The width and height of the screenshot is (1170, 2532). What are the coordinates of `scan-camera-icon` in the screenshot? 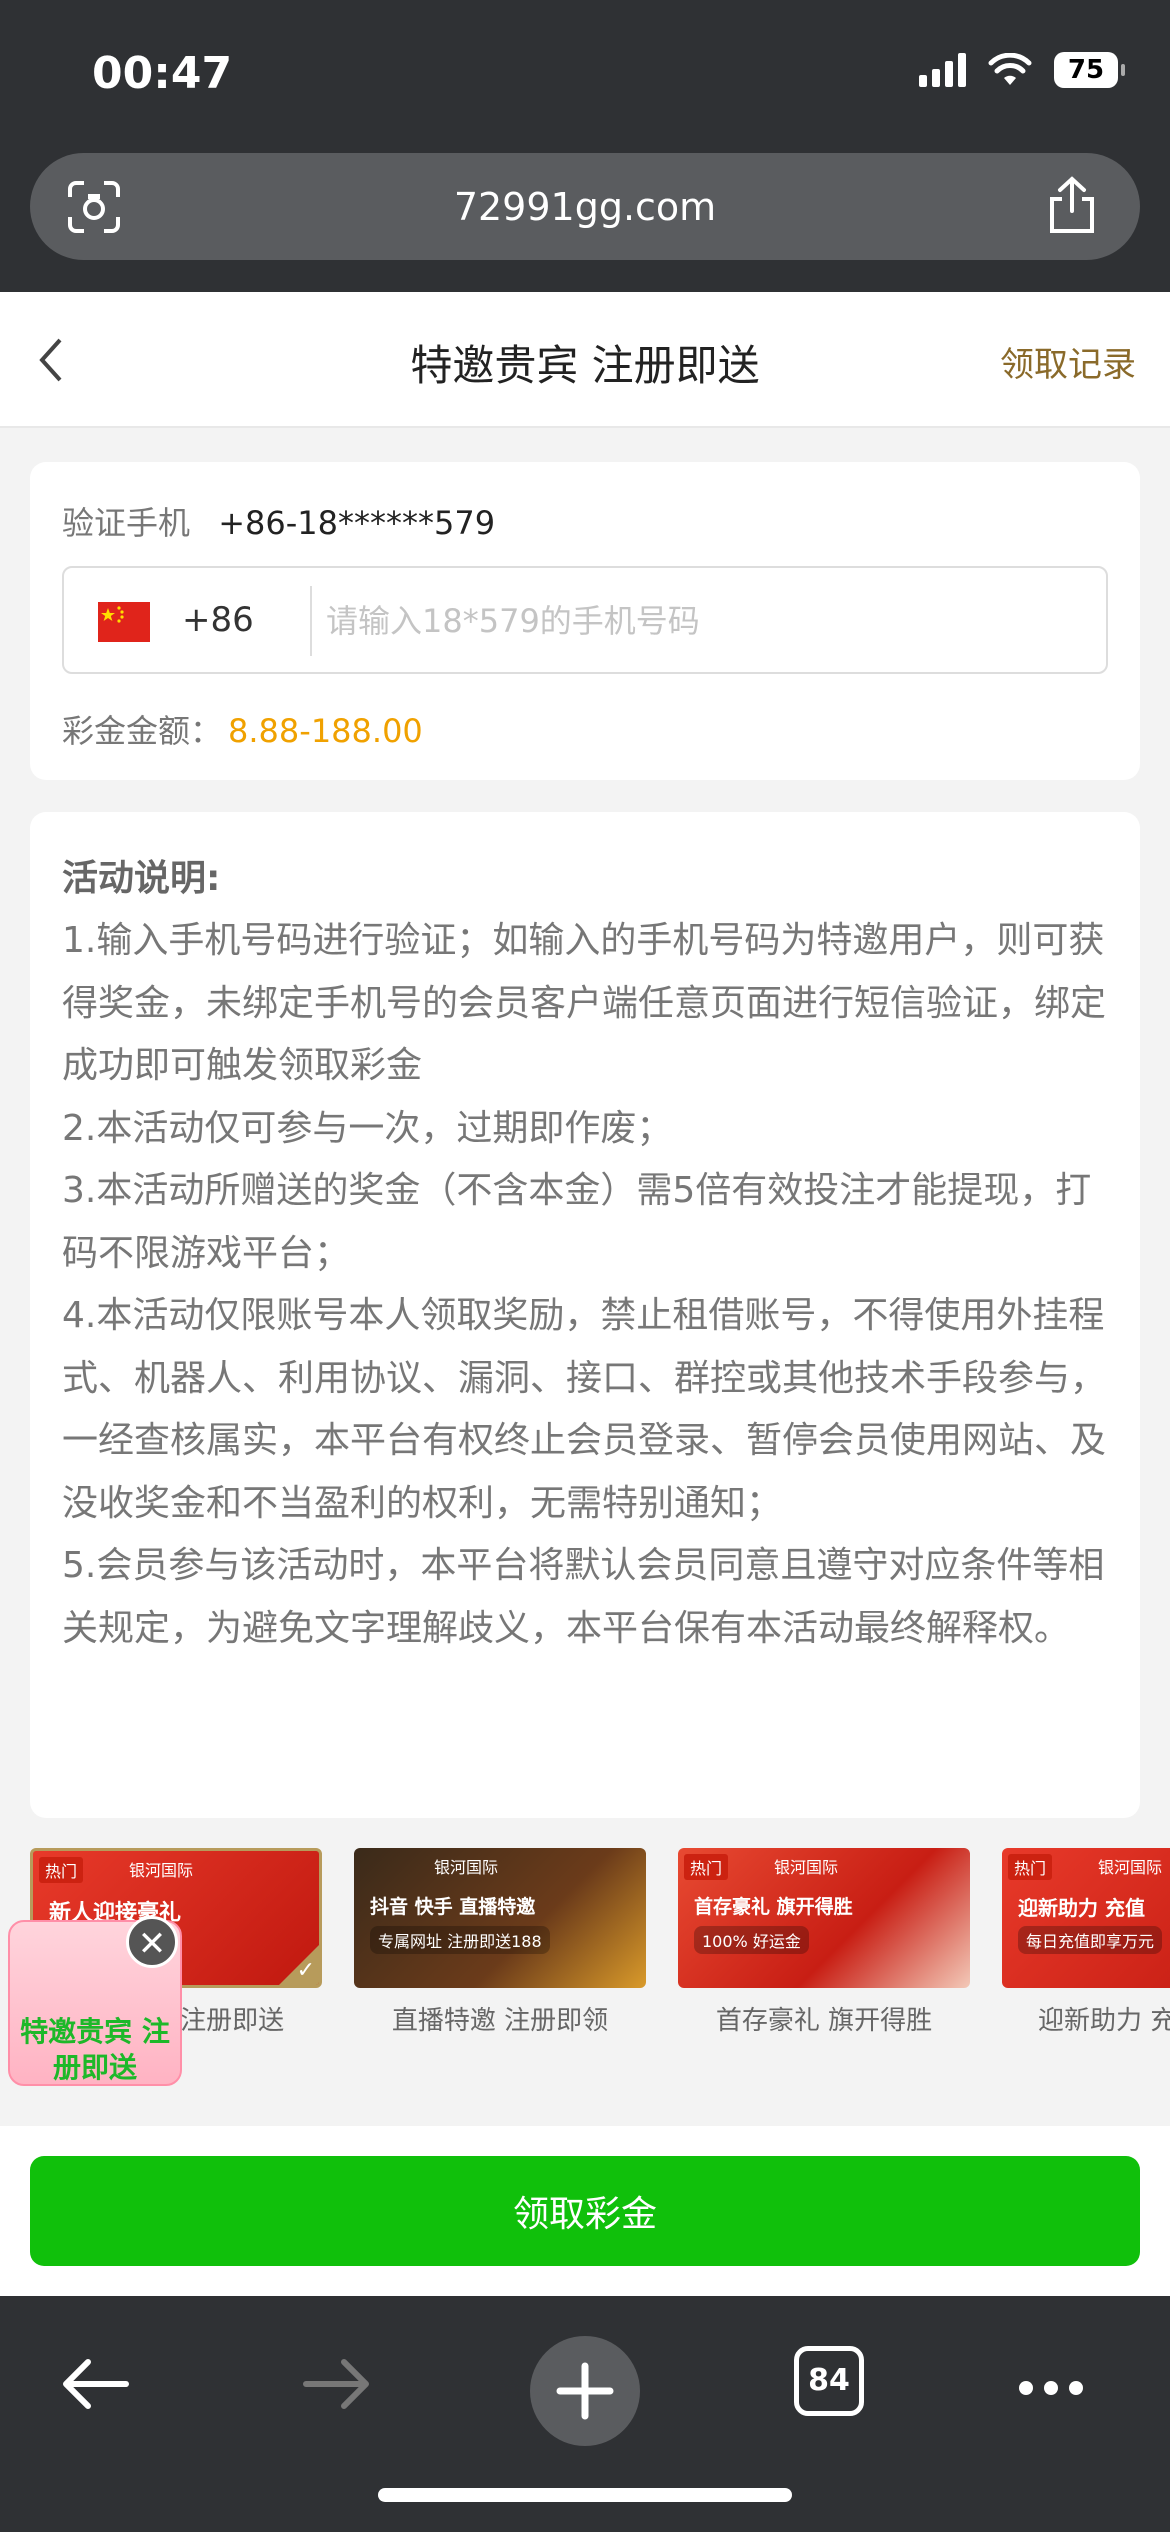 It's located at (94, 207).